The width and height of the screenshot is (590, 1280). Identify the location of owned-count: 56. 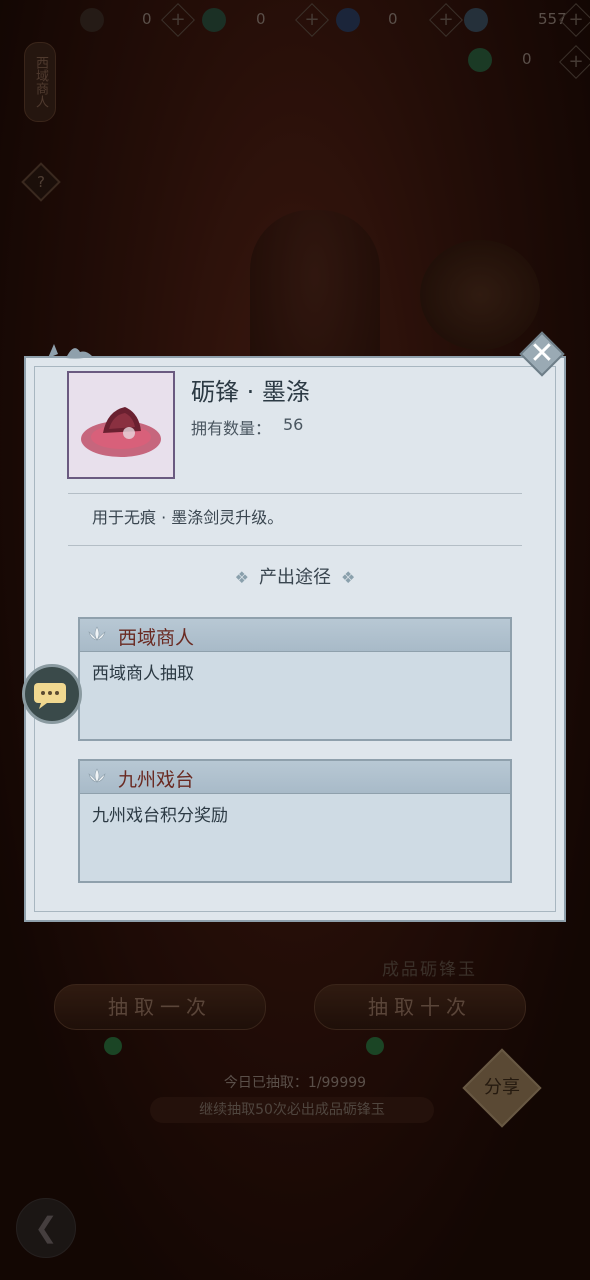
(293, 424).